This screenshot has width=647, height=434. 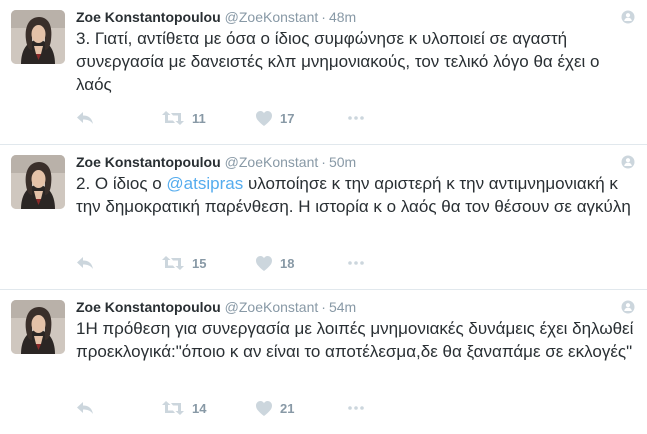 I want to click on tweet-header: Zoe Konstantopoulou @ZoeKonstant · 50m, so click(x=346, y=162).